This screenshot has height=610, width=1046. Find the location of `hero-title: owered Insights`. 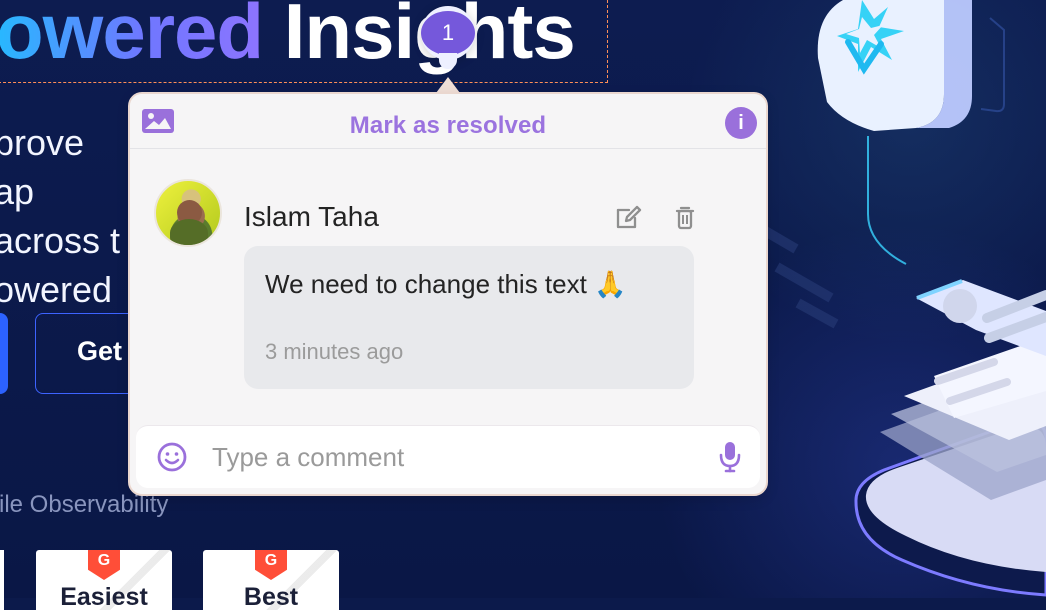

hero-title: owered Insights is located at coordinates (288, 35).